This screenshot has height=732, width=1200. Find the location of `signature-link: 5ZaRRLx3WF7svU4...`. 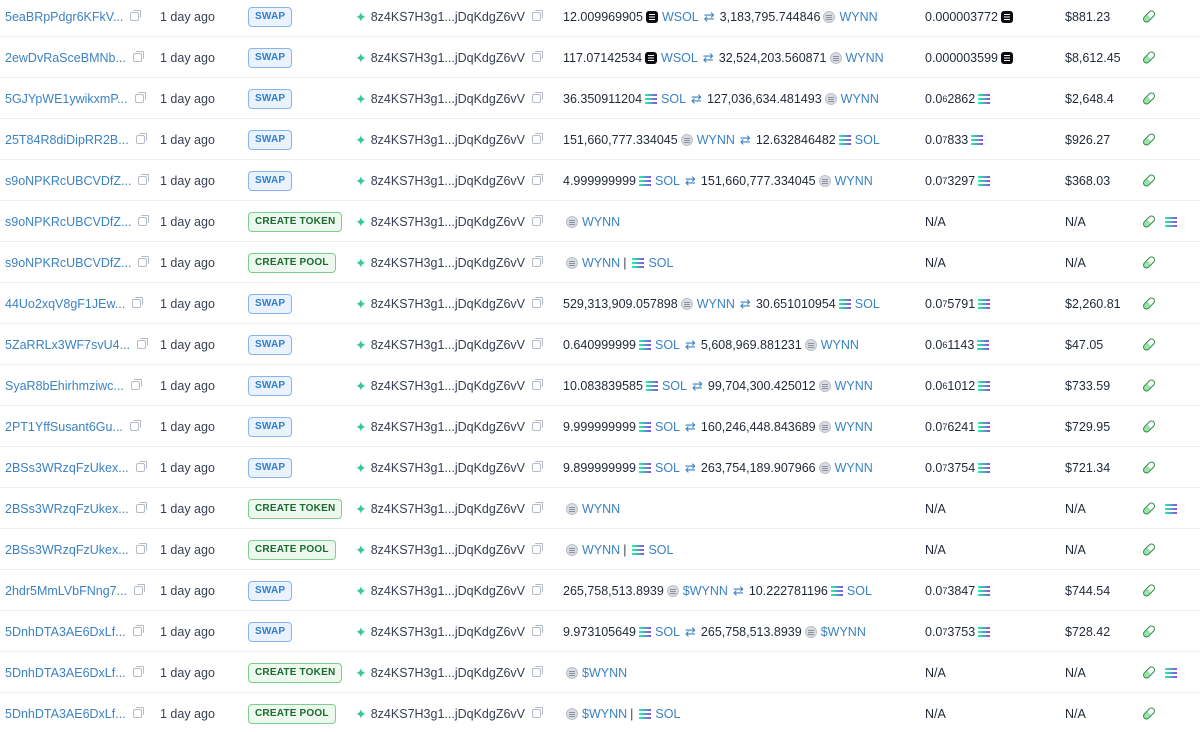

signature-link: 5ZaRRLx3WF7svU4... is located at coordinates (67, 345).